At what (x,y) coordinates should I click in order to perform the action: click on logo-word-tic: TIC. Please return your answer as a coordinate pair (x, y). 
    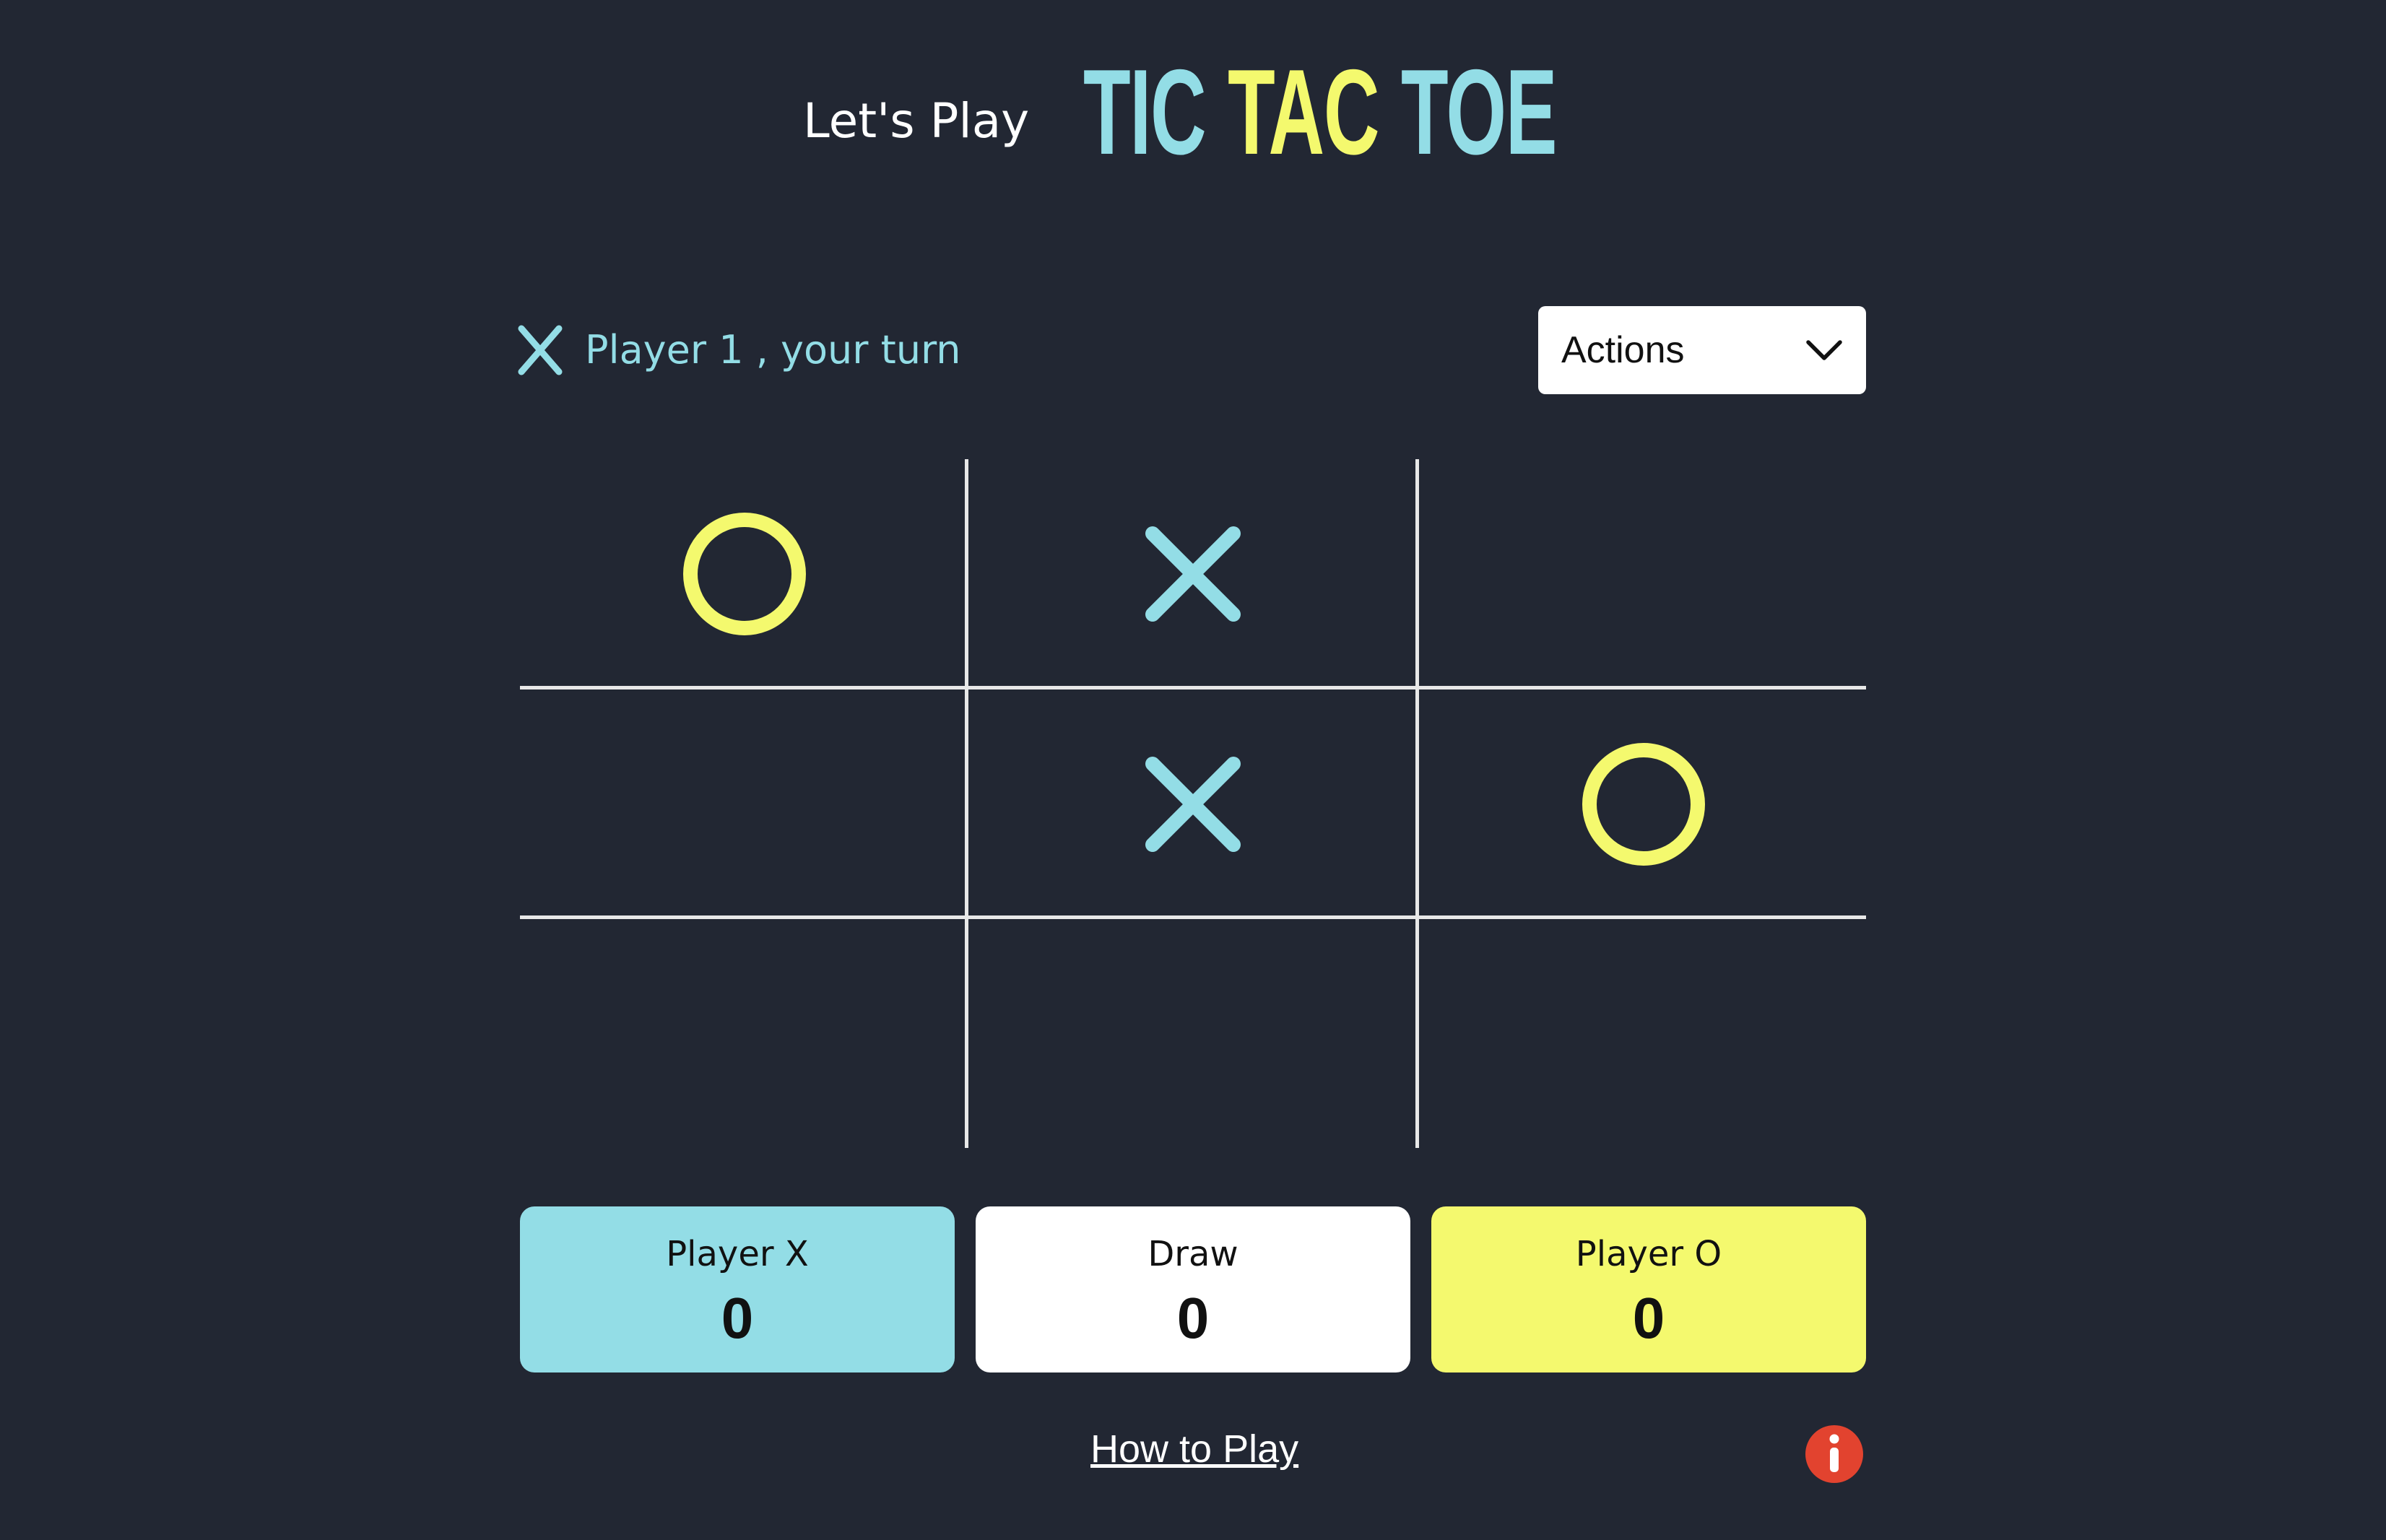
    Looking at the image, I should click on (1145, 112).